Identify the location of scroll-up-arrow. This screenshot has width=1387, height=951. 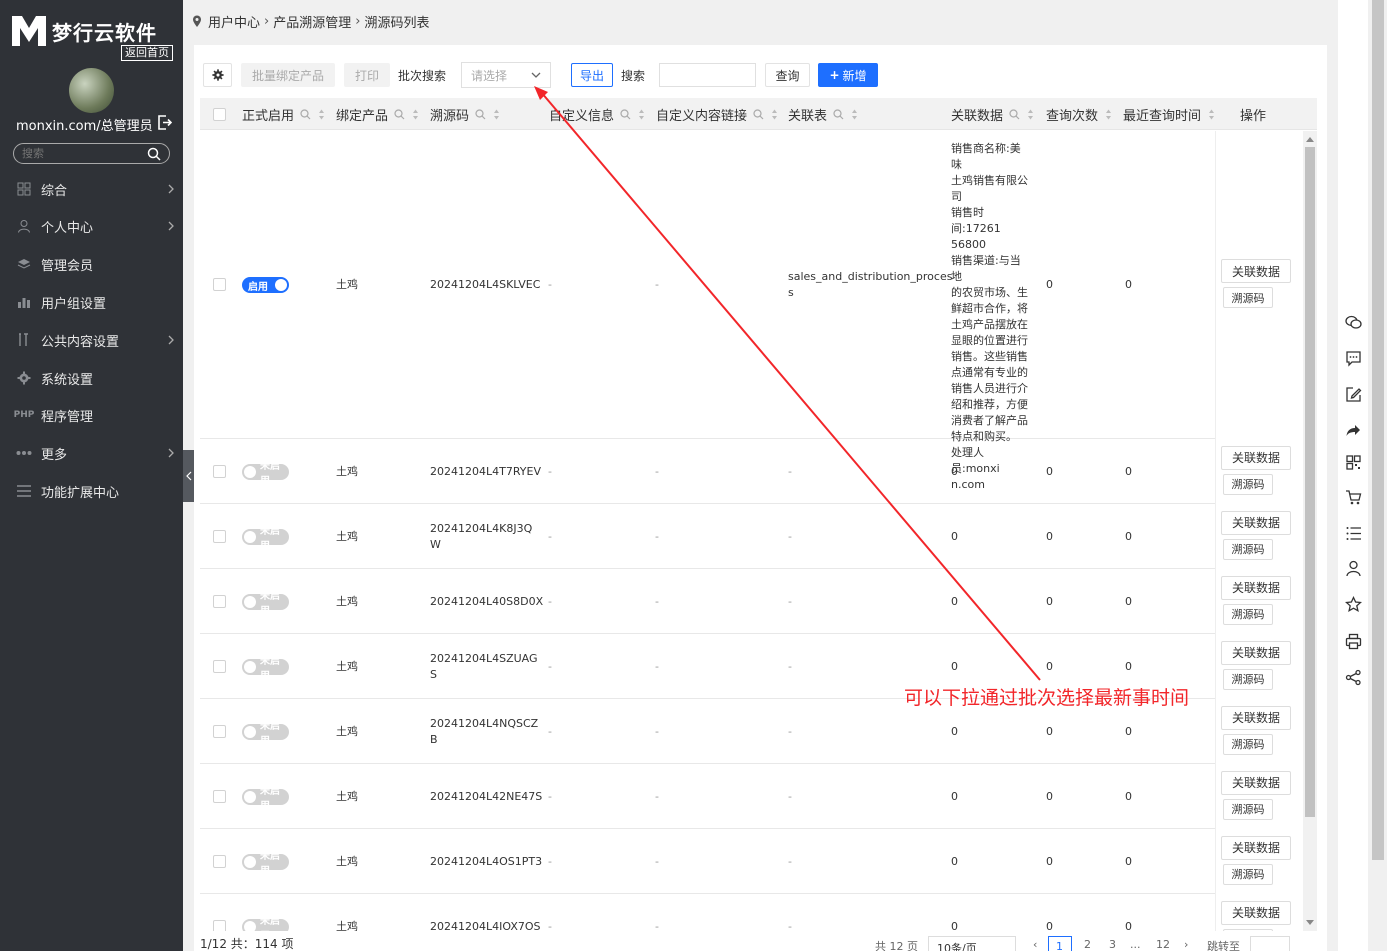
(1310, 139).